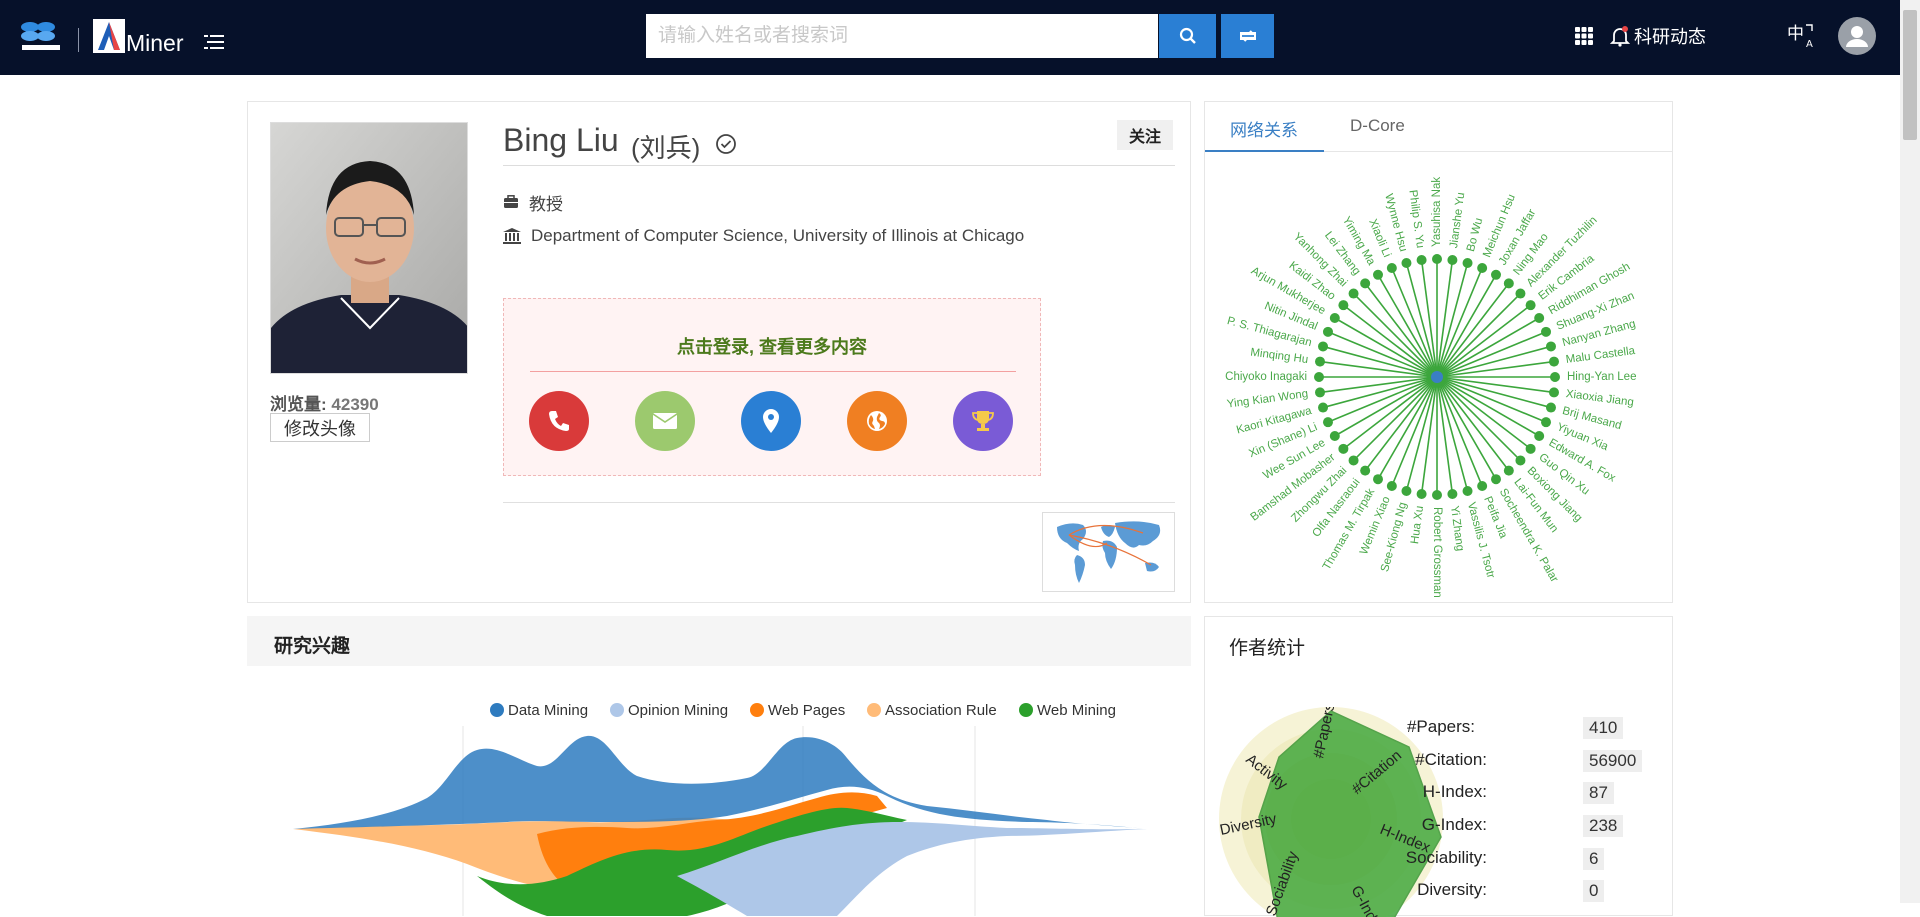 This screenshot has width=1920, height=917. I want to click on aminer-logo-icon, so click(109, 36).